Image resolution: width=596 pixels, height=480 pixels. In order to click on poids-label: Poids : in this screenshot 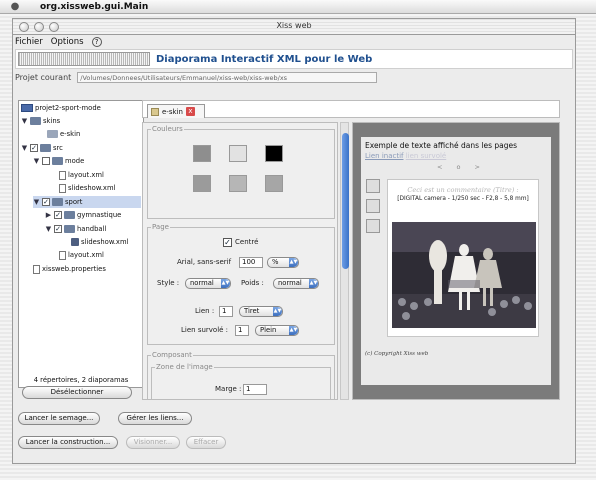, I will do `click(252, 283)`.